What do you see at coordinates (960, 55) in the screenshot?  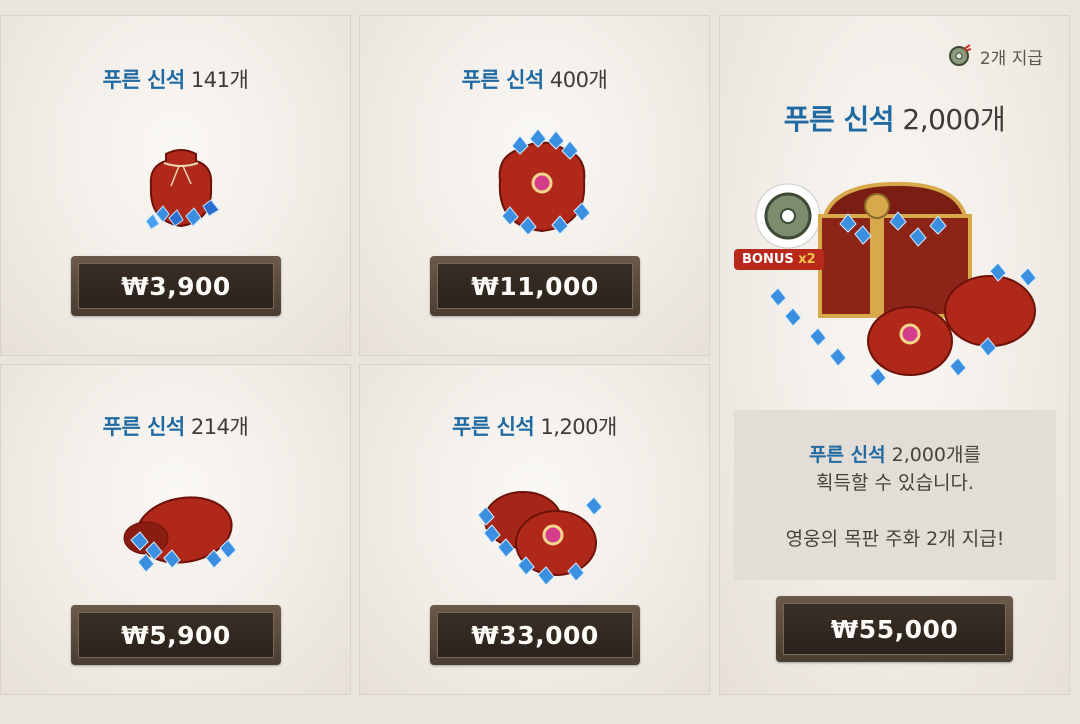 I see `coin-icon` at bounding box center [960, 55].